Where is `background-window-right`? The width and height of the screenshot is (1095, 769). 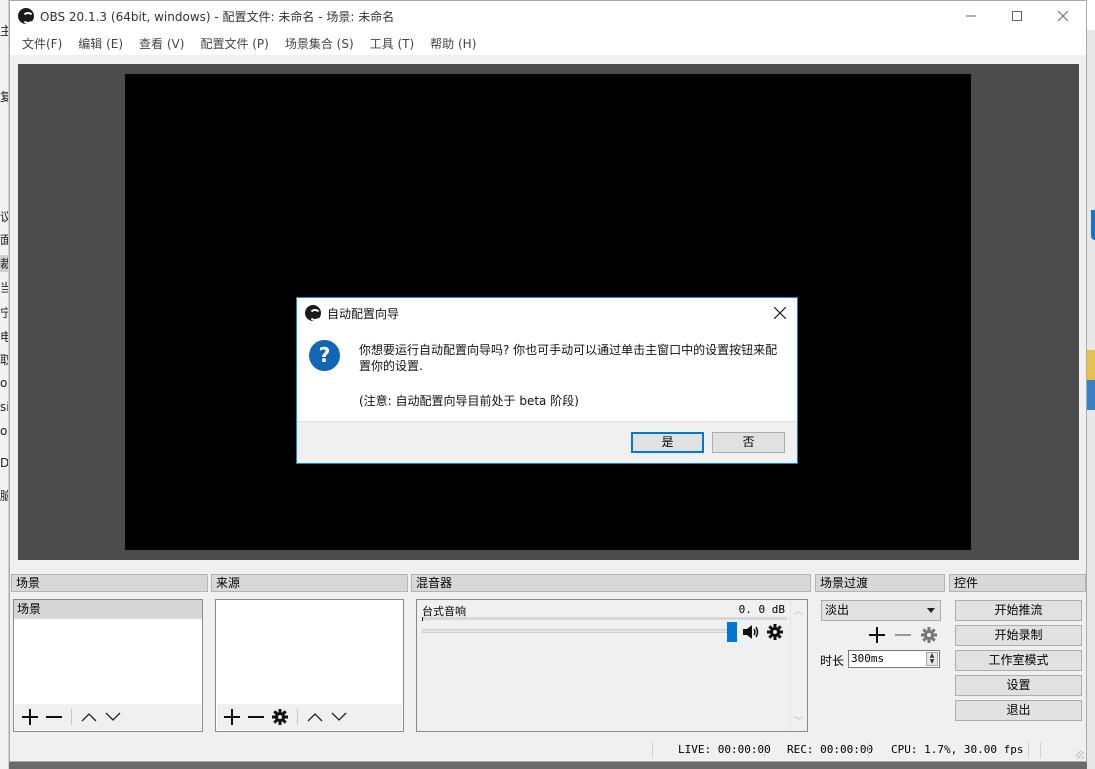
background-window-right is located at coordinates (1091, 384).